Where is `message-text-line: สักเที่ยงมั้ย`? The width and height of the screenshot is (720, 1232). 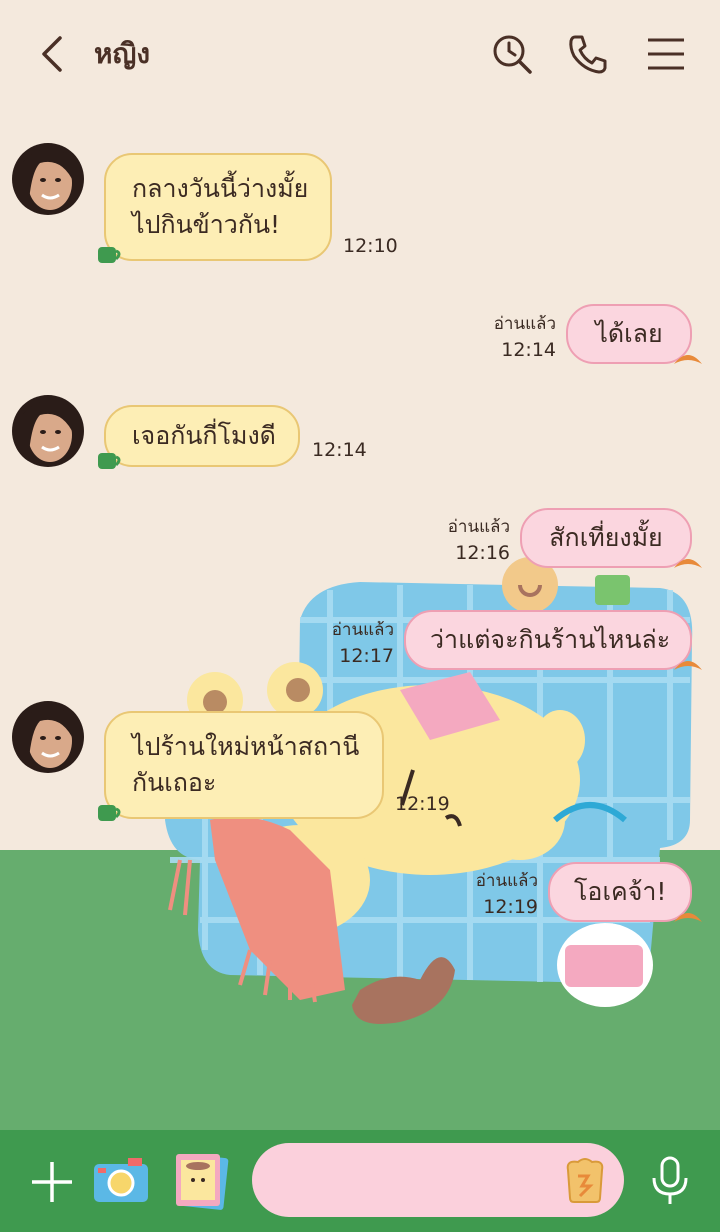 message-text-line: สักเที่ยงมั้ย is located at coordinates (606, 537).